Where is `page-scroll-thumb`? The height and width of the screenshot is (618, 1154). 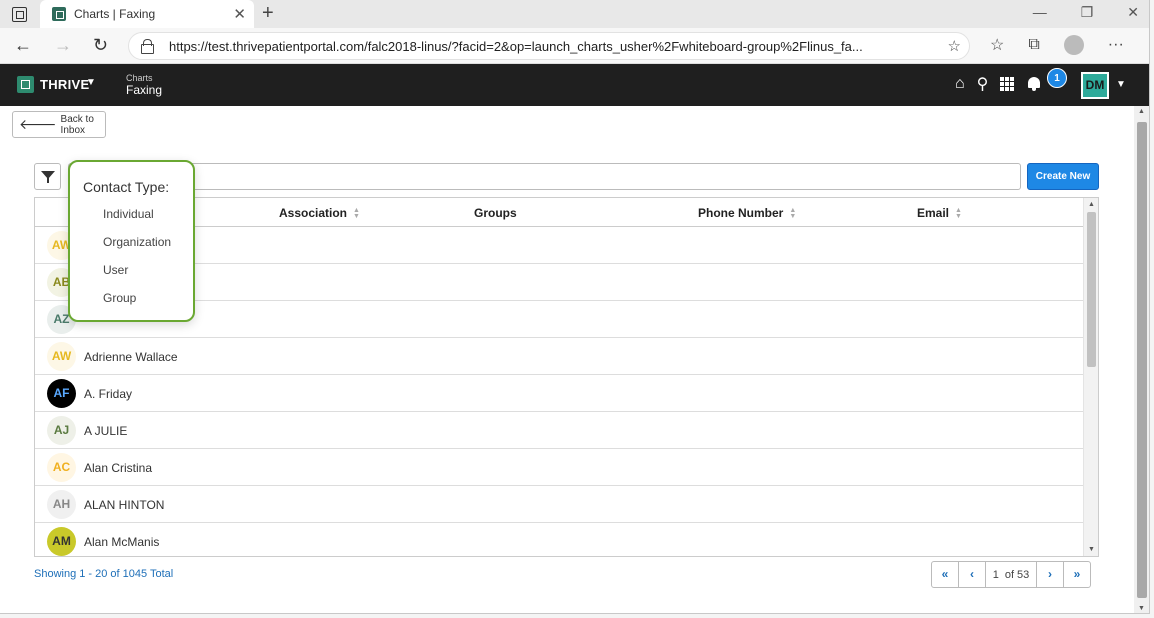 page-scroll-thumb is located at coordinates (1142, 360).